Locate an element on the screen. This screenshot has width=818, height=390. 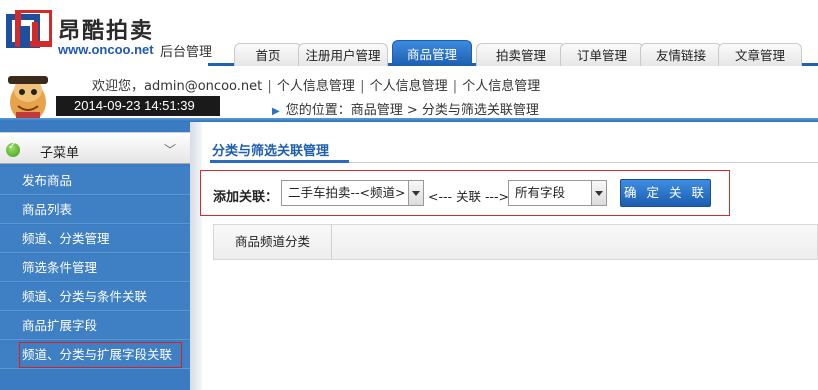
sidebar-item-product-list: 商品列表 is located at coordinates (95, 210).